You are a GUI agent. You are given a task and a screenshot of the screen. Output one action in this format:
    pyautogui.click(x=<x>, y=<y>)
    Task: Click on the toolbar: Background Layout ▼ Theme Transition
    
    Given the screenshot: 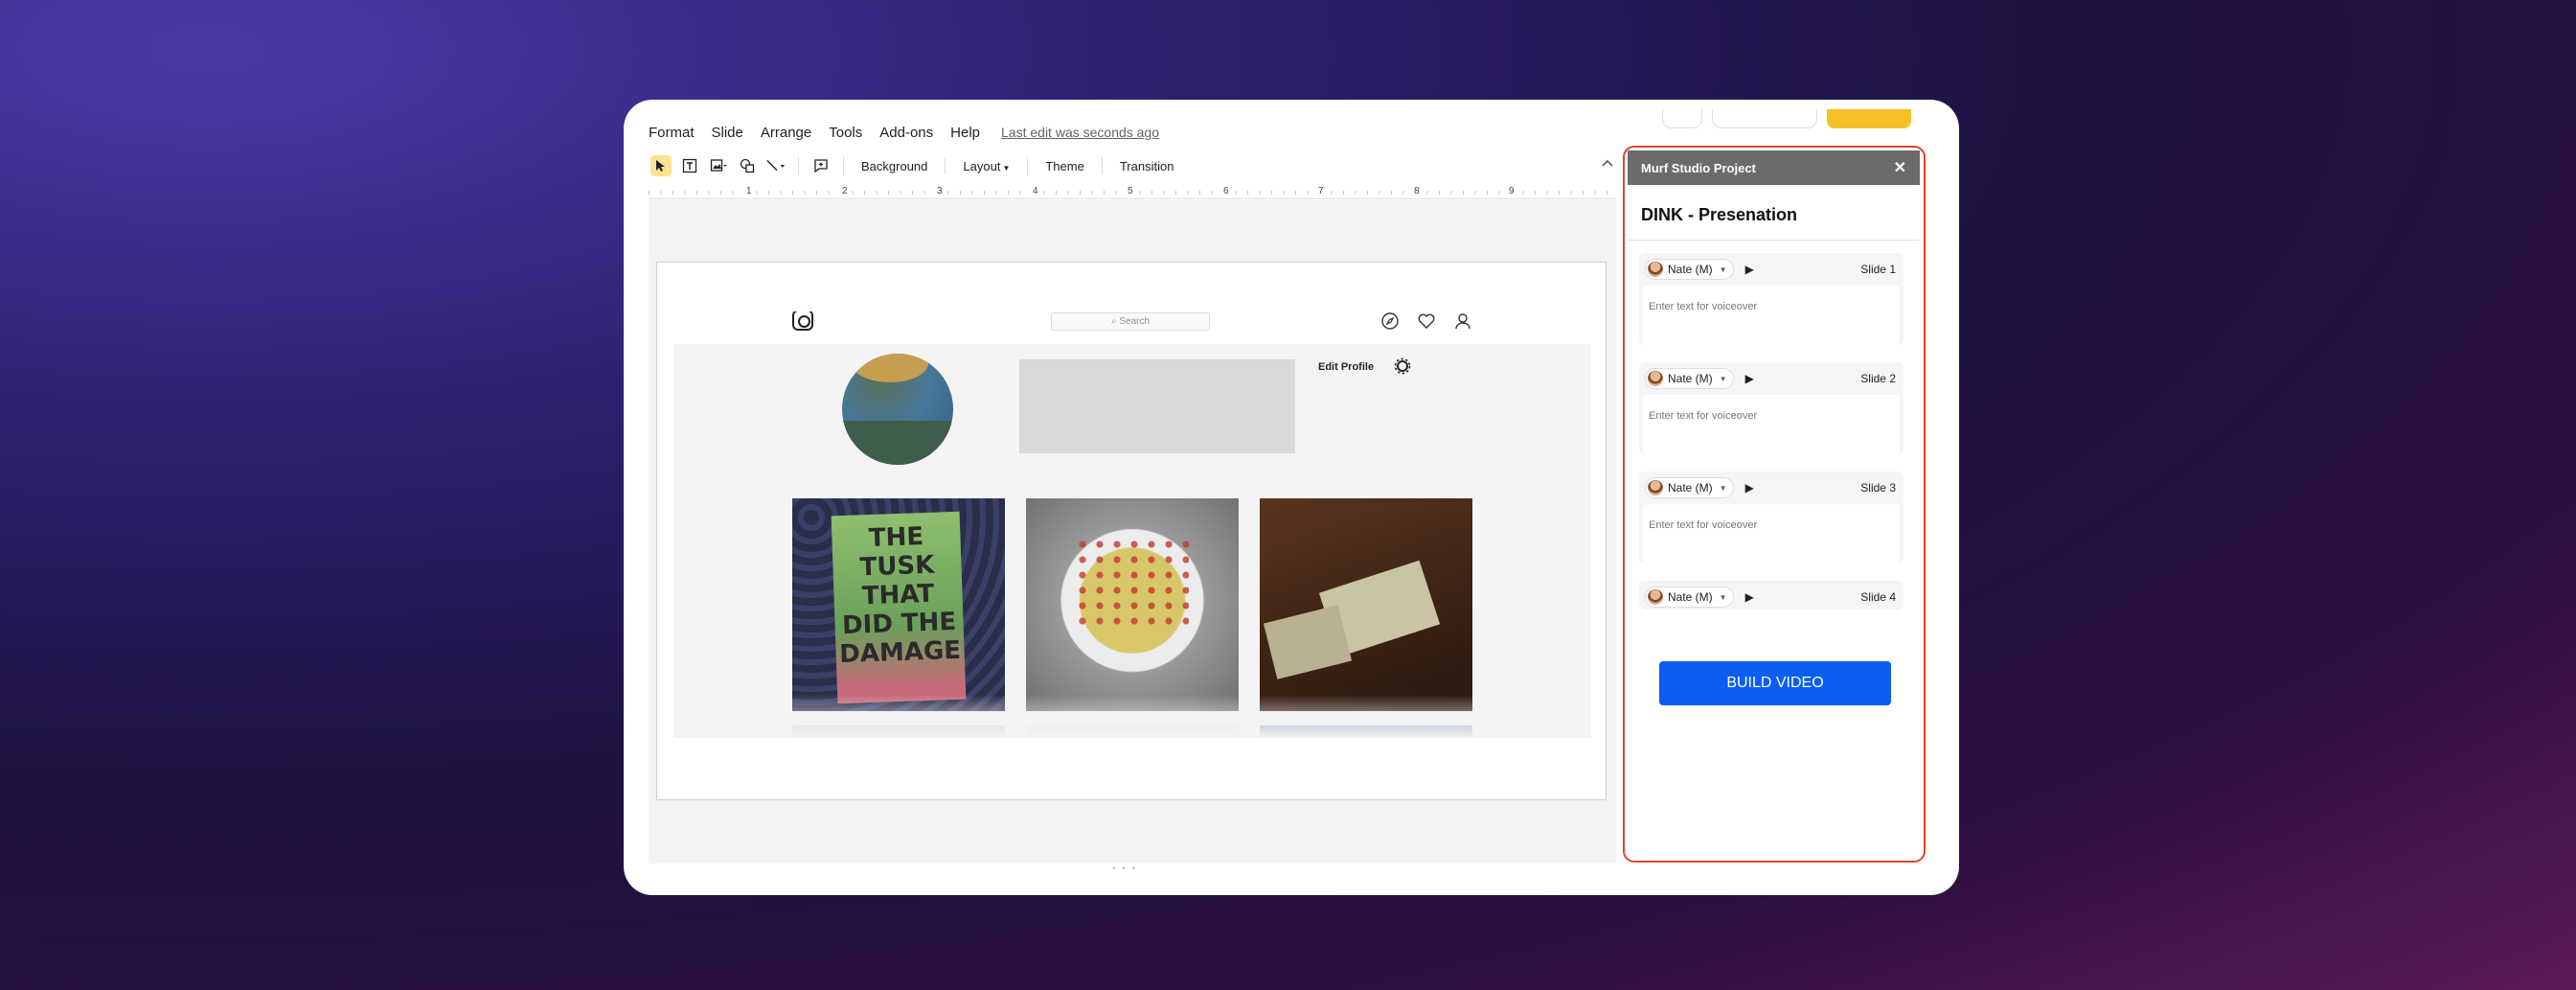 What is the action you would take?
    pyautogui.click(x=1132, y=165)
    